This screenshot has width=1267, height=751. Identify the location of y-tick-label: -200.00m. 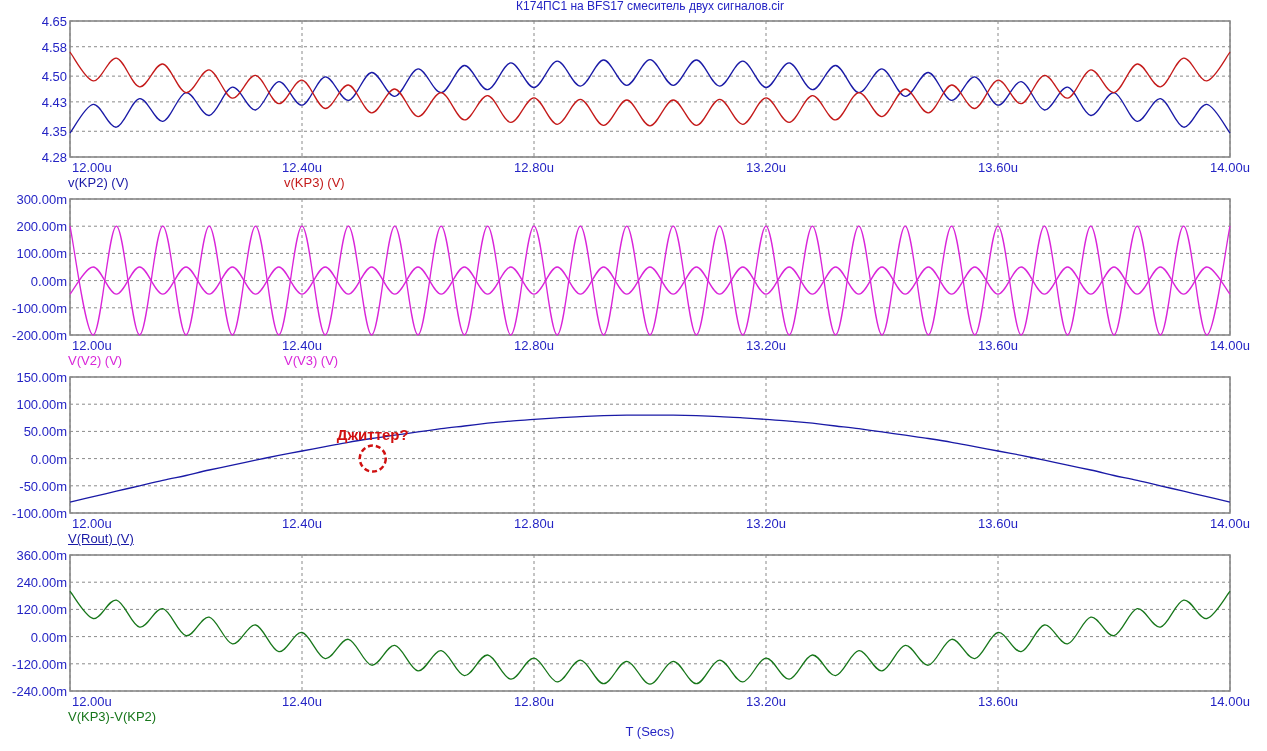
(39, 335).